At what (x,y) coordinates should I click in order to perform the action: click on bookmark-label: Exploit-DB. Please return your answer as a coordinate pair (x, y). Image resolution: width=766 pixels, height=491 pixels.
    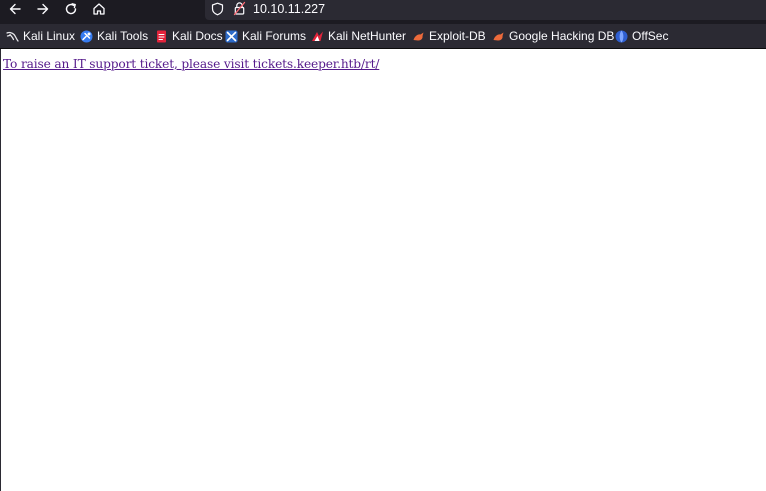
    Looking at the image, I should click on (457, 36).